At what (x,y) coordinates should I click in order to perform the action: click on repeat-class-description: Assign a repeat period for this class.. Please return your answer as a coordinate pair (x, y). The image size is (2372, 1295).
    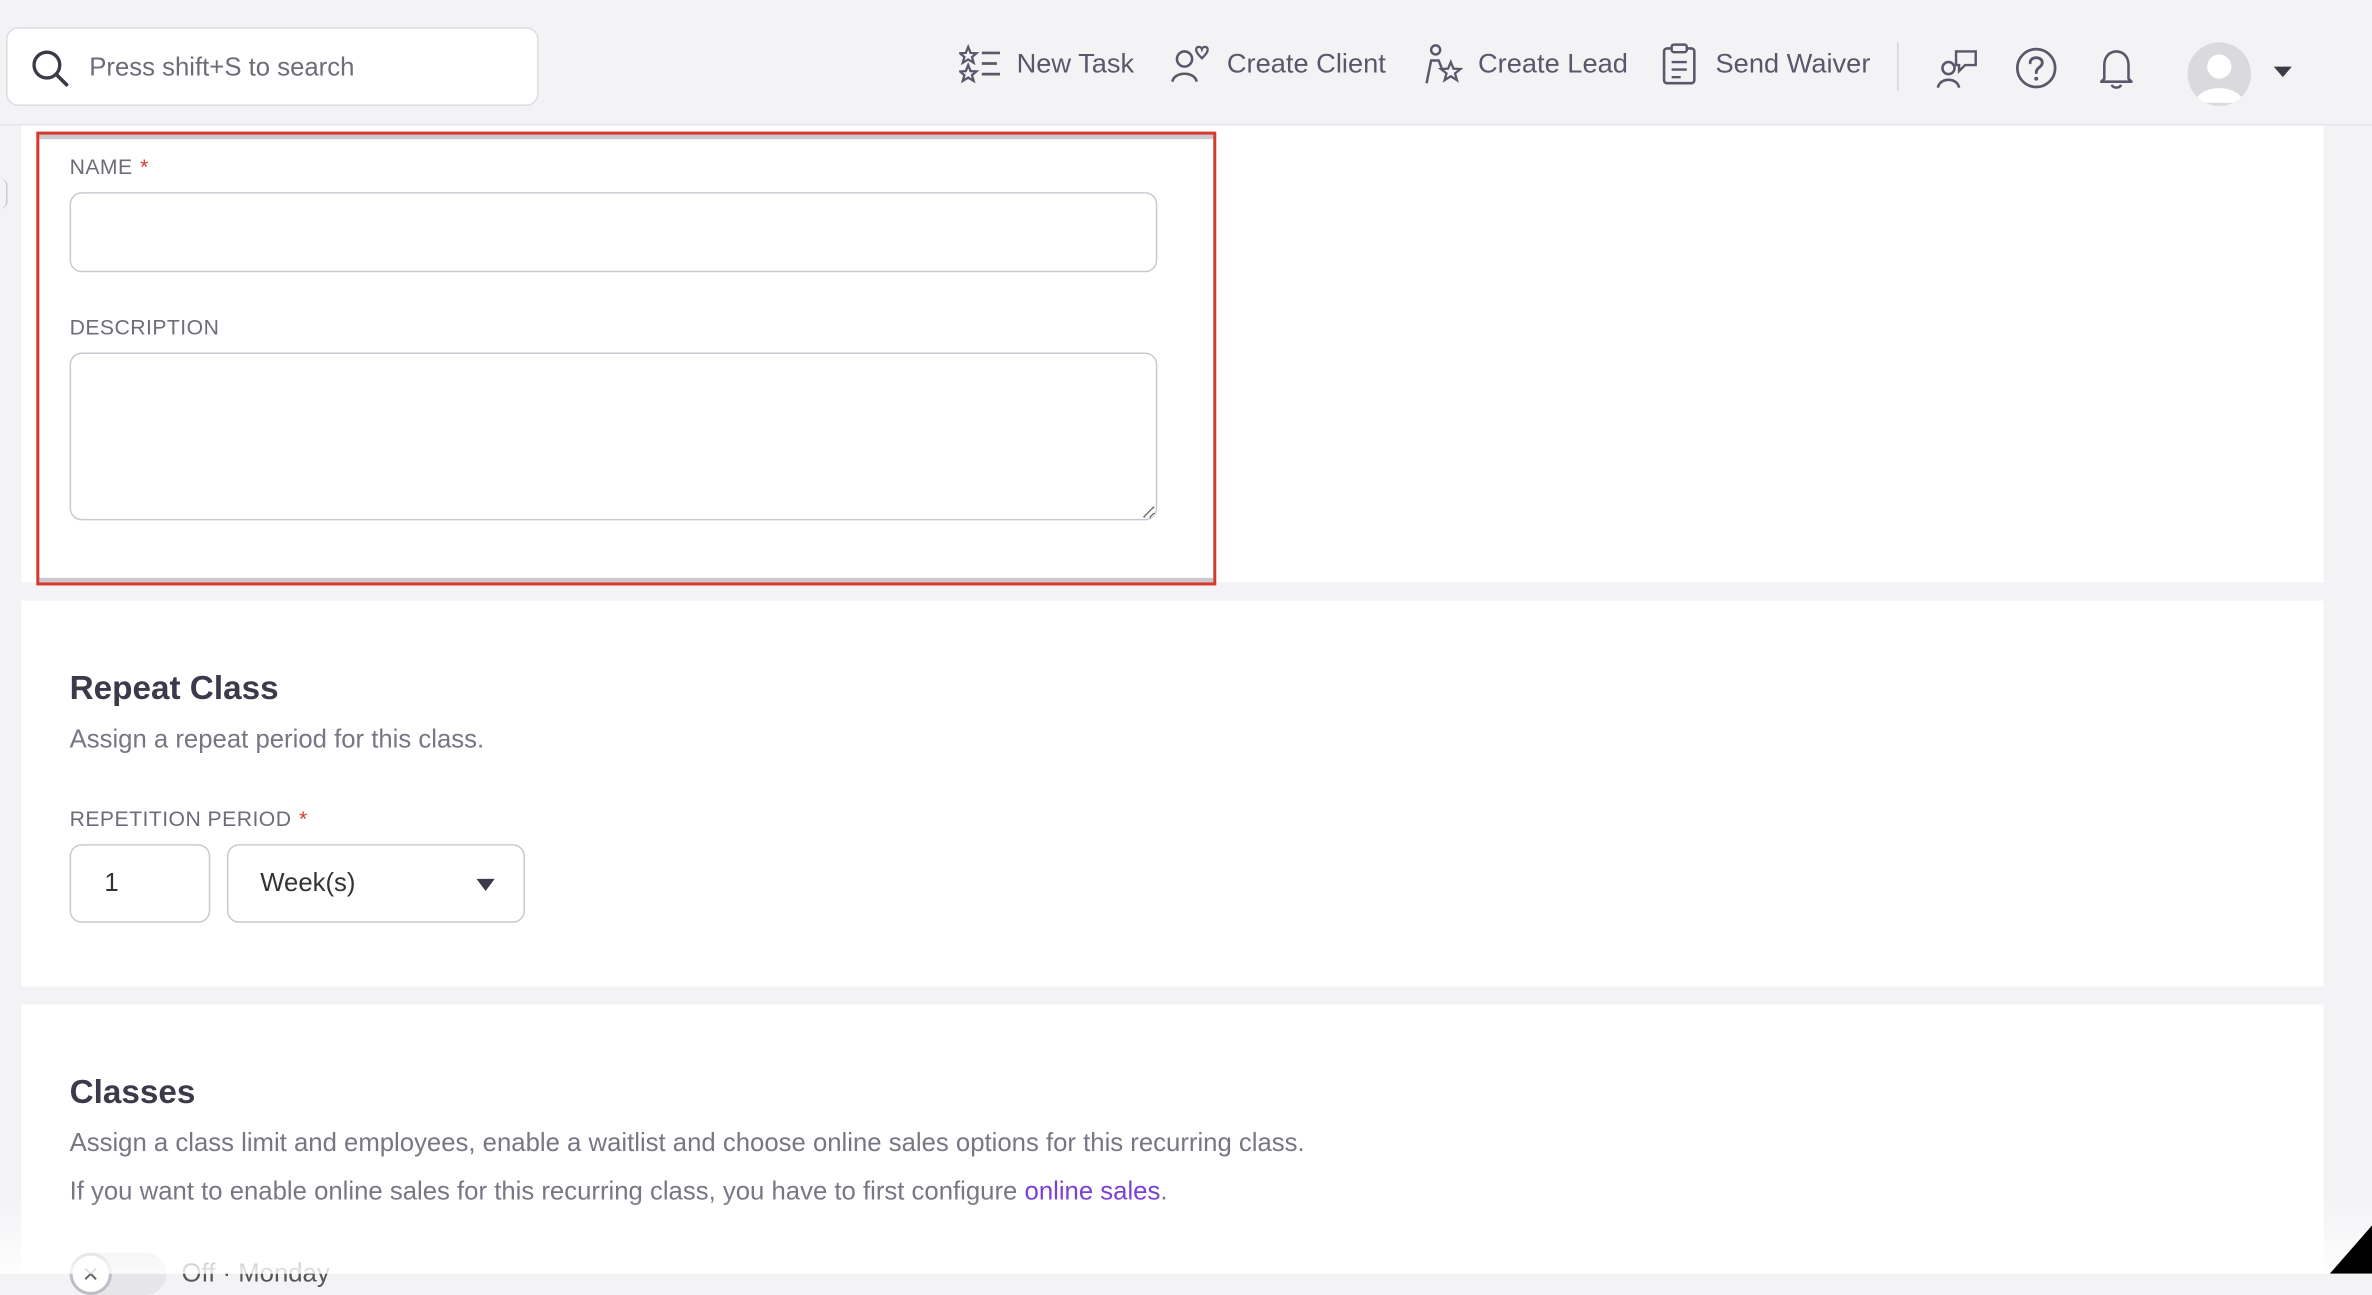
    Looking at the image, I should click on (277, 739).